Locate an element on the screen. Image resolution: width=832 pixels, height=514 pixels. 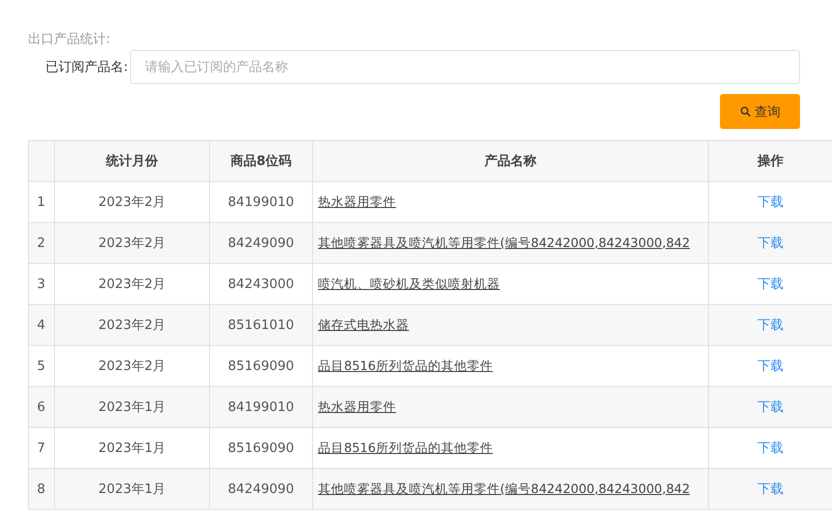
row-number: 8 is located at coordinates (41, 489).